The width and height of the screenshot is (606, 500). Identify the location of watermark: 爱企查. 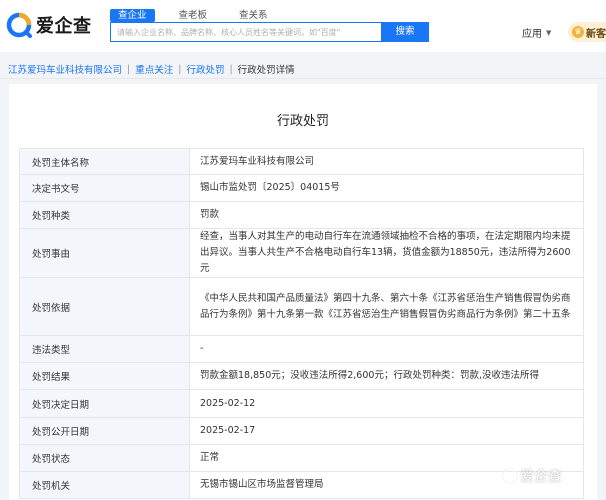
(532, 476).